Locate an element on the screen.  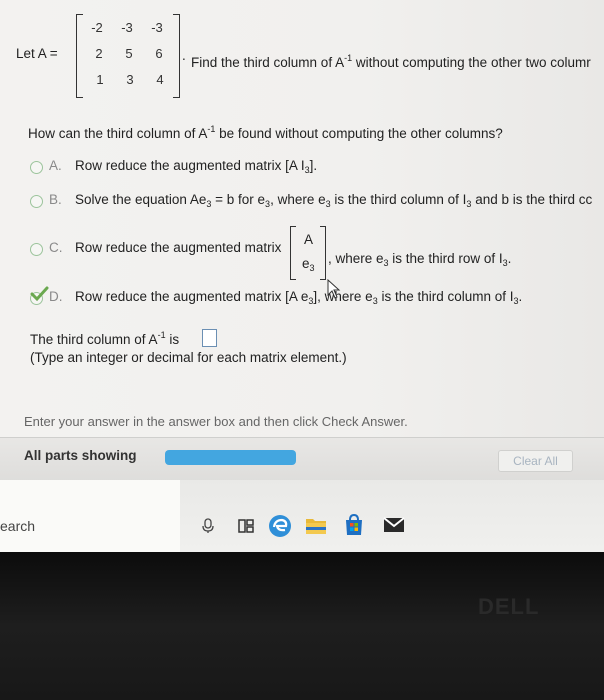
matrix-c-left-bracket is located at coordinates (293, 253).